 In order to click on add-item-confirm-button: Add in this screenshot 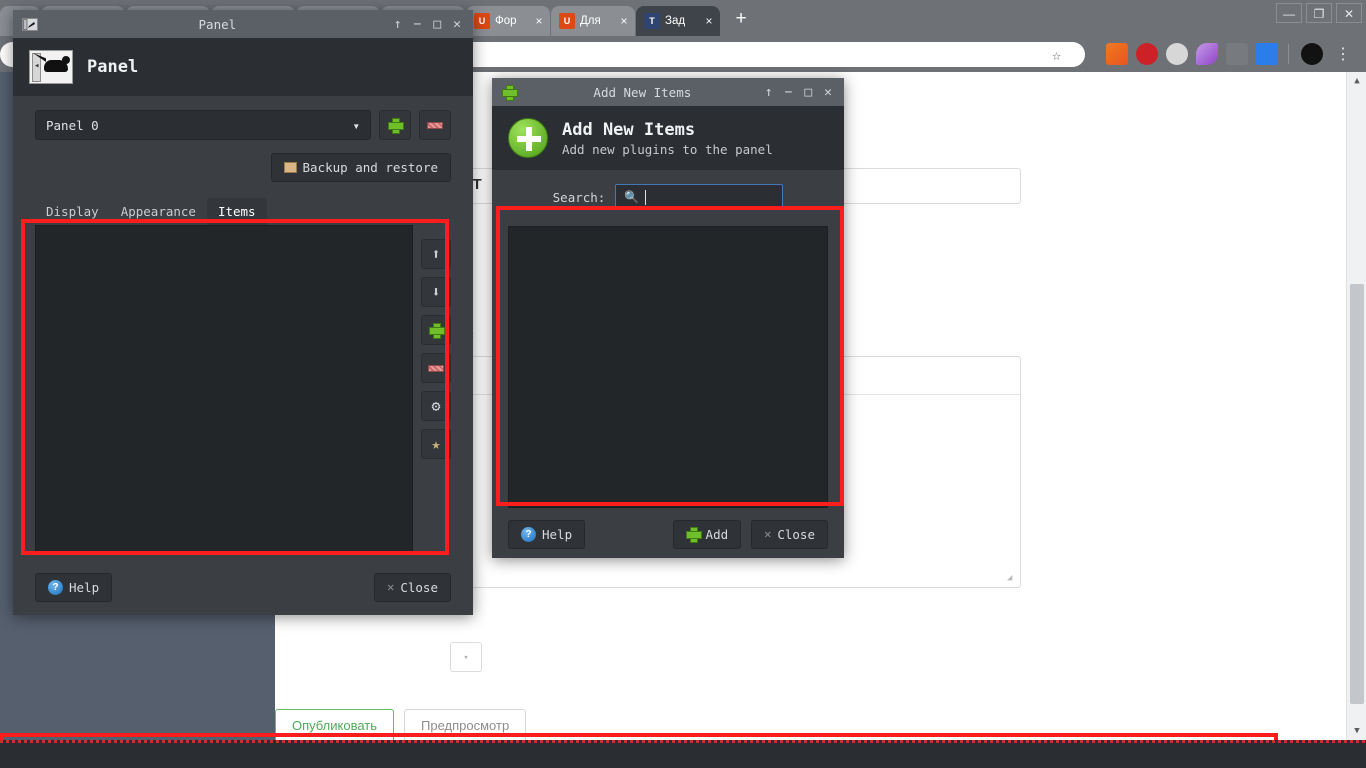, I will do `click(707, 534)`.